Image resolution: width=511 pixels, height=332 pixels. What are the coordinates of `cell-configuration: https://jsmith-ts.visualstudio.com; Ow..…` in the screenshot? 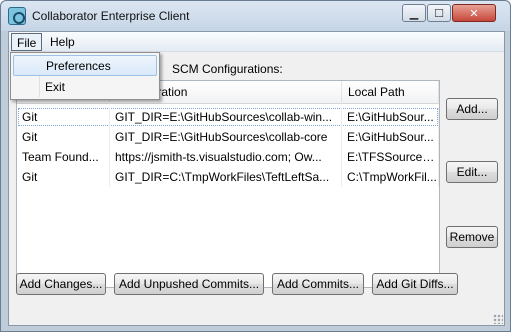 It's located at (226, 157).